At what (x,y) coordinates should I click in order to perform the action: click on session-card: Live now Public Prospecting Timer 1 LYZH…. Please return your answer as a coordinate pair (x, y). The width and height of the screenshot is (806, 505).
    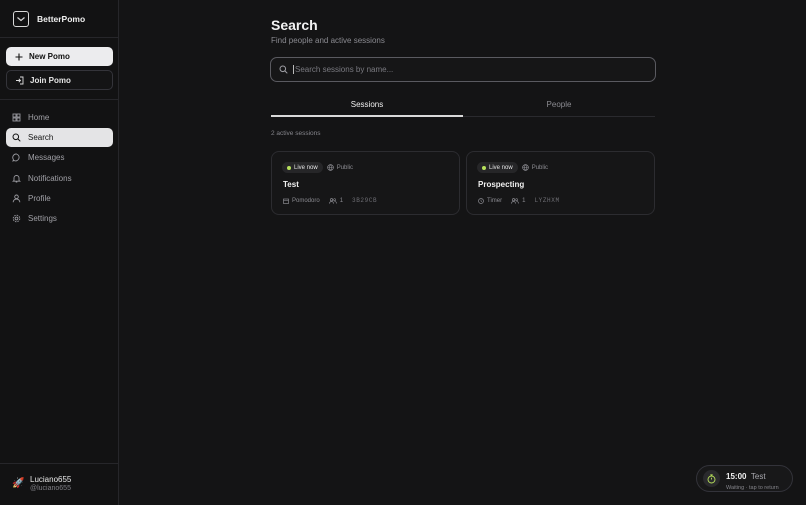
    Looking at the image, I should click on (560, 183).